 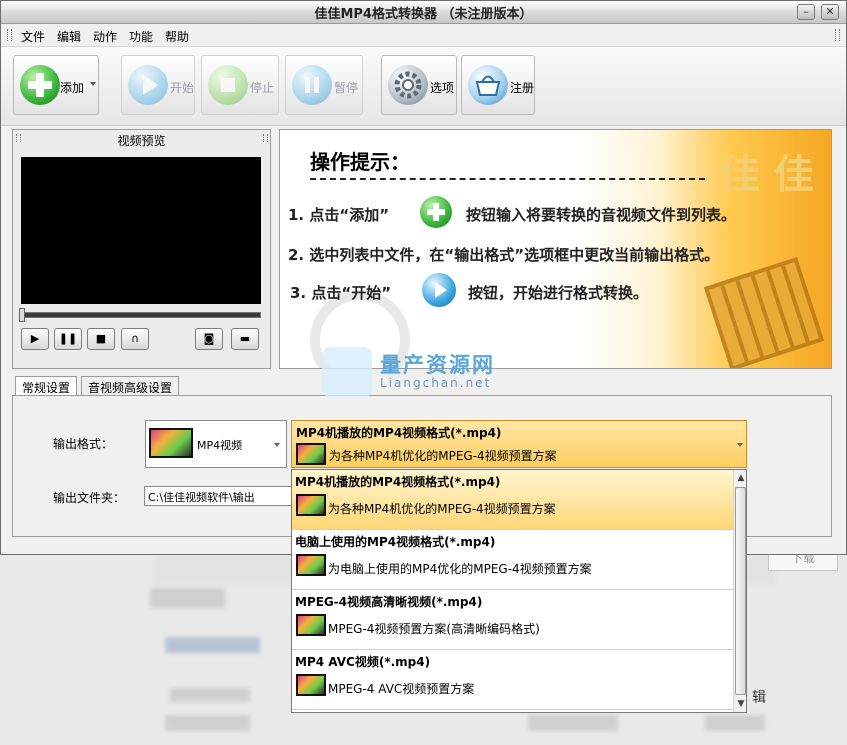 I want to click on pause-button: 暂停, so click(x=324, y=85).